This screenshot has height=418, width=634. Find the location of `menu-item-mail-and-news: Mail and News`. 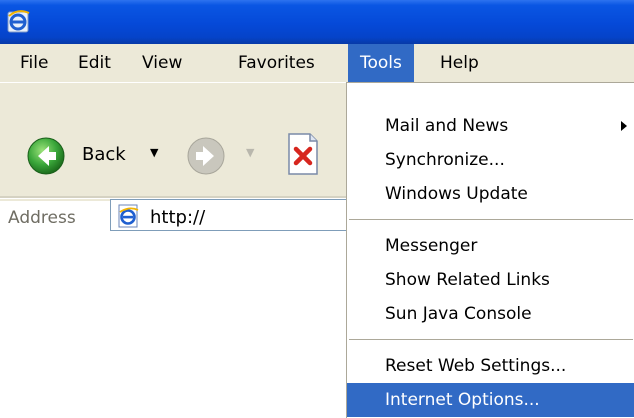

menu-item-mail-and-news: Mail and News is located at coordinates (490, 126).